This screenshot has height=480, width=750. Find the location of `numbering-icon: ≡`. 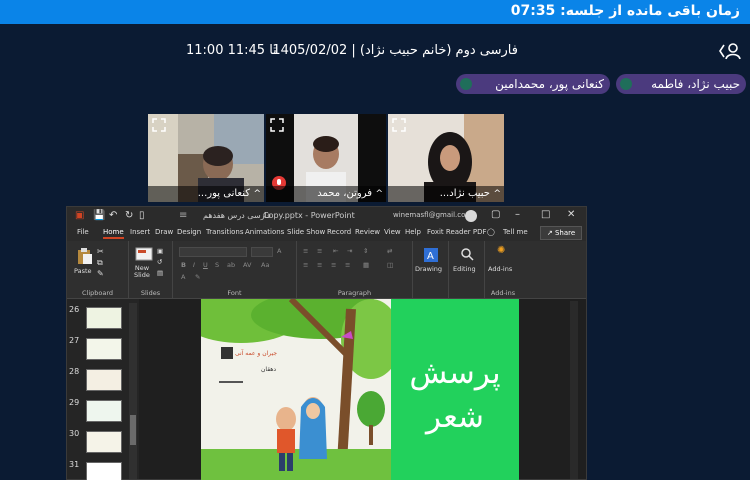

numbering-icon: ≡ is located at coordinates (319, 251).